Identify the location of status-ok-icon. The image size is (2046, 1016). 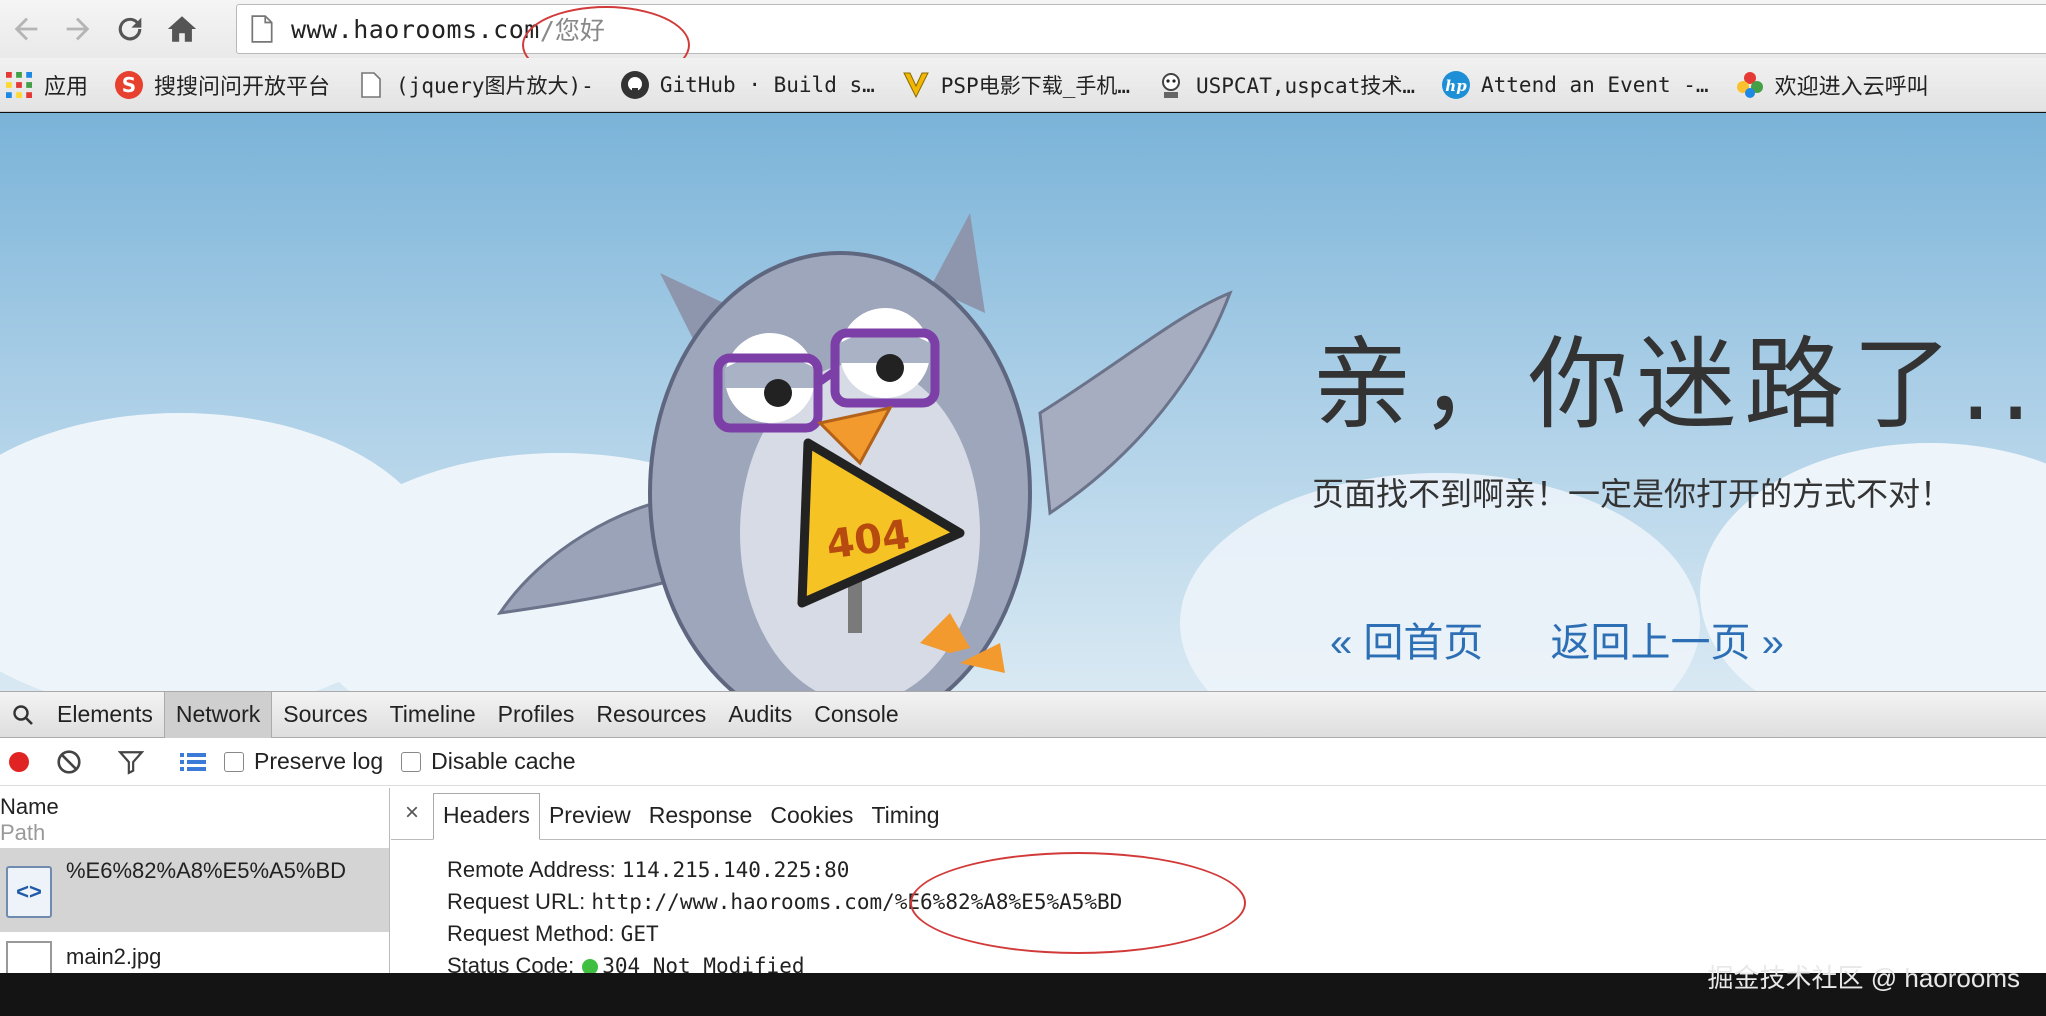
(590, 966).